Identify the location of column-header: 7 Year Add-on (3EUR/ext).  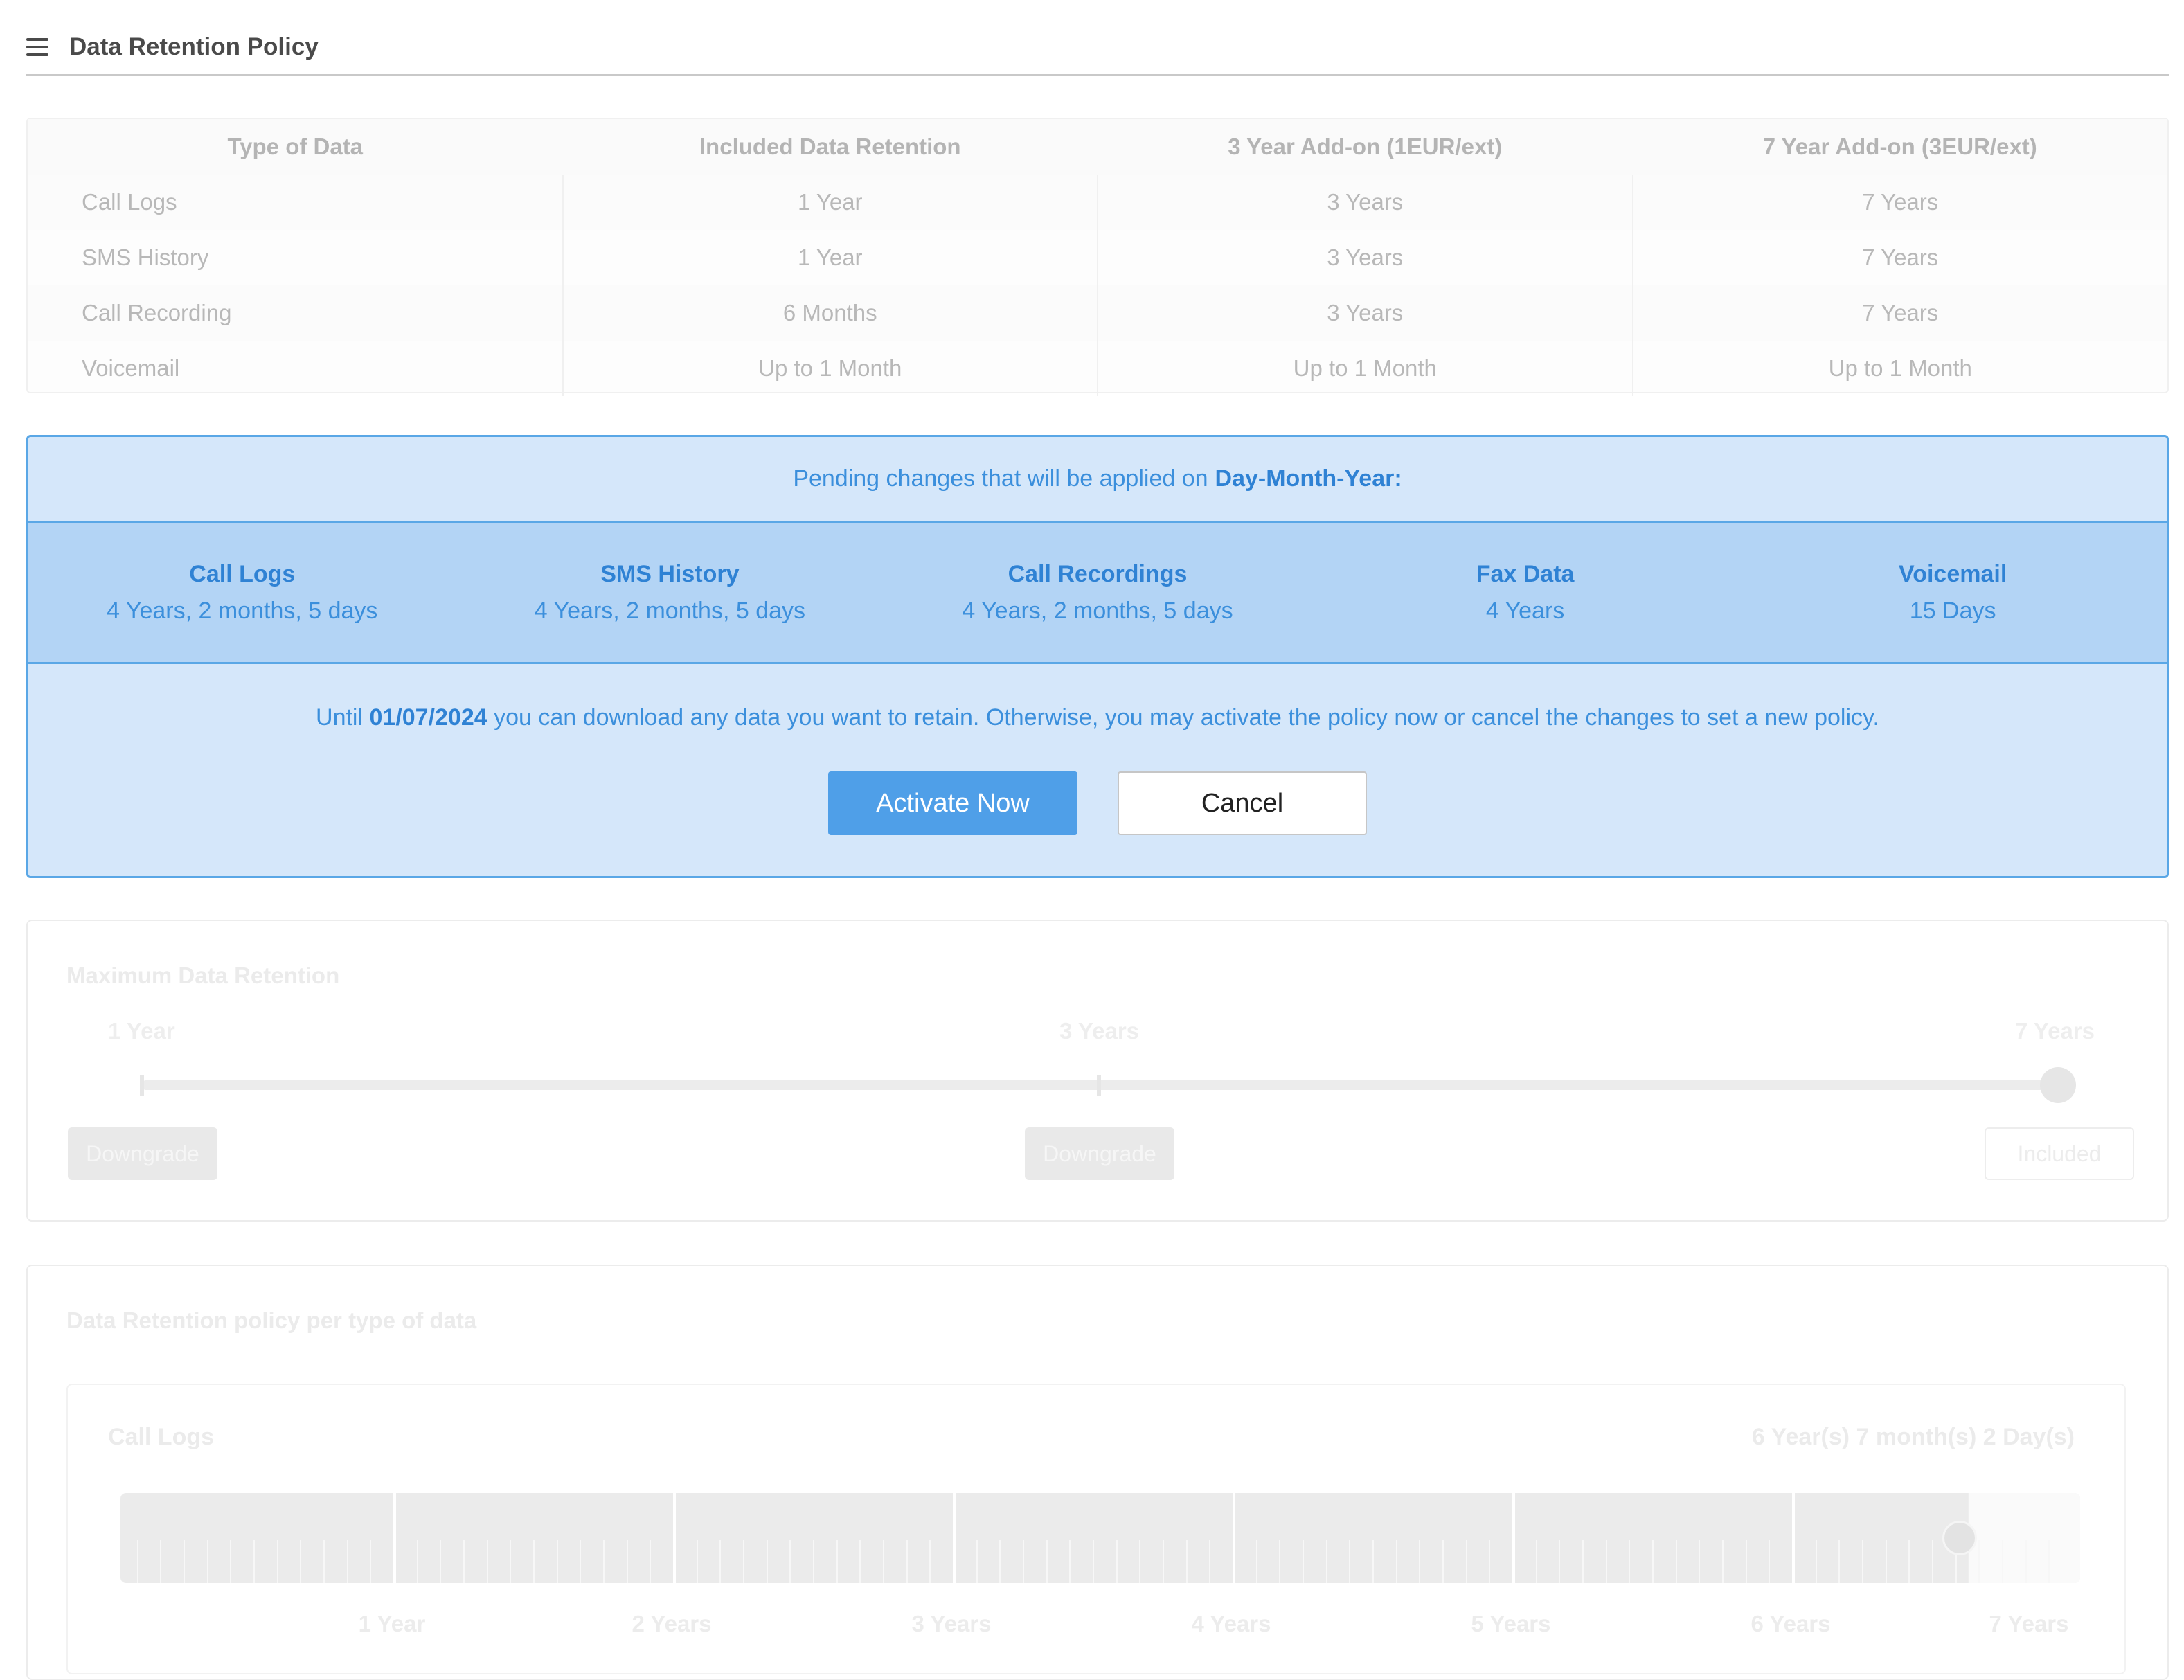
(1899, 147).